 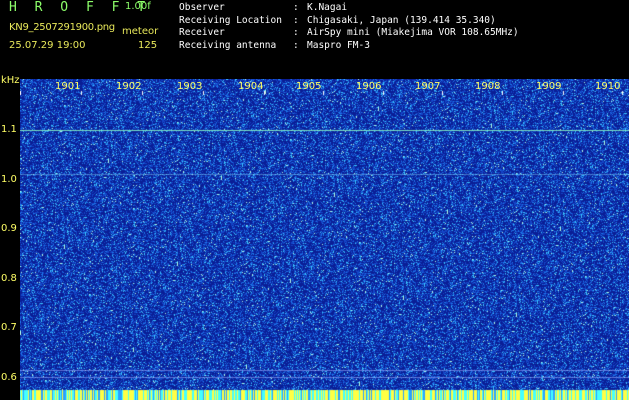 What do you see at coordinates (296, 33) in the screenshot?
I see `receiver-sep: :` at bounding box center [296, 33].